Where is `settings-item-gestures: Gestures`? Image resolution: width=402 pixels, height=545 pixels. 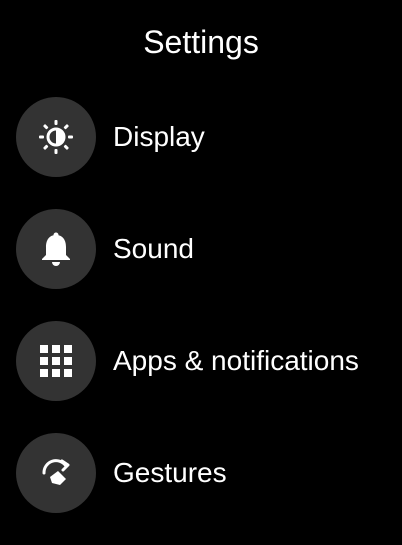
settings-item-gestures: Gestures is located at coordinates (209, 473).